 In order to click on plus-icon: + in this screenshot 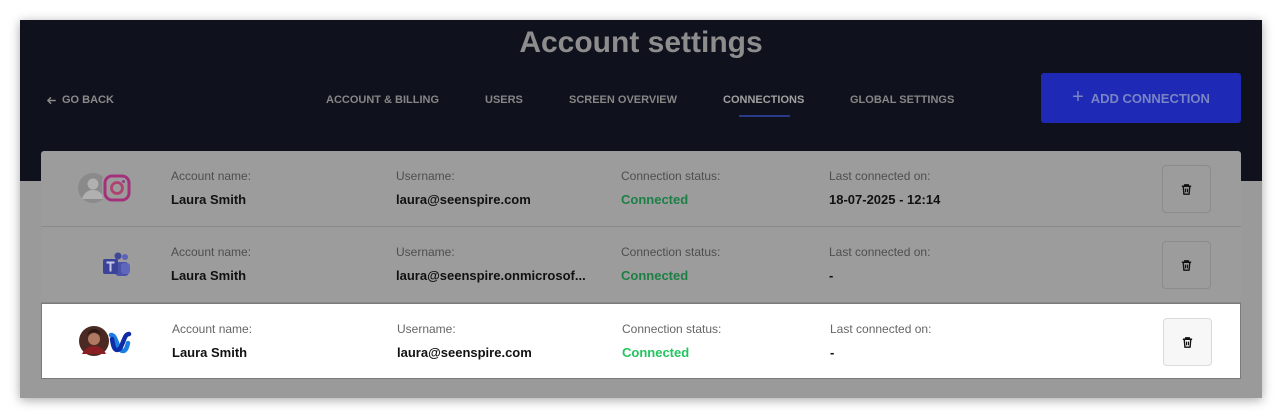, I will do `click(1078, 97)`.